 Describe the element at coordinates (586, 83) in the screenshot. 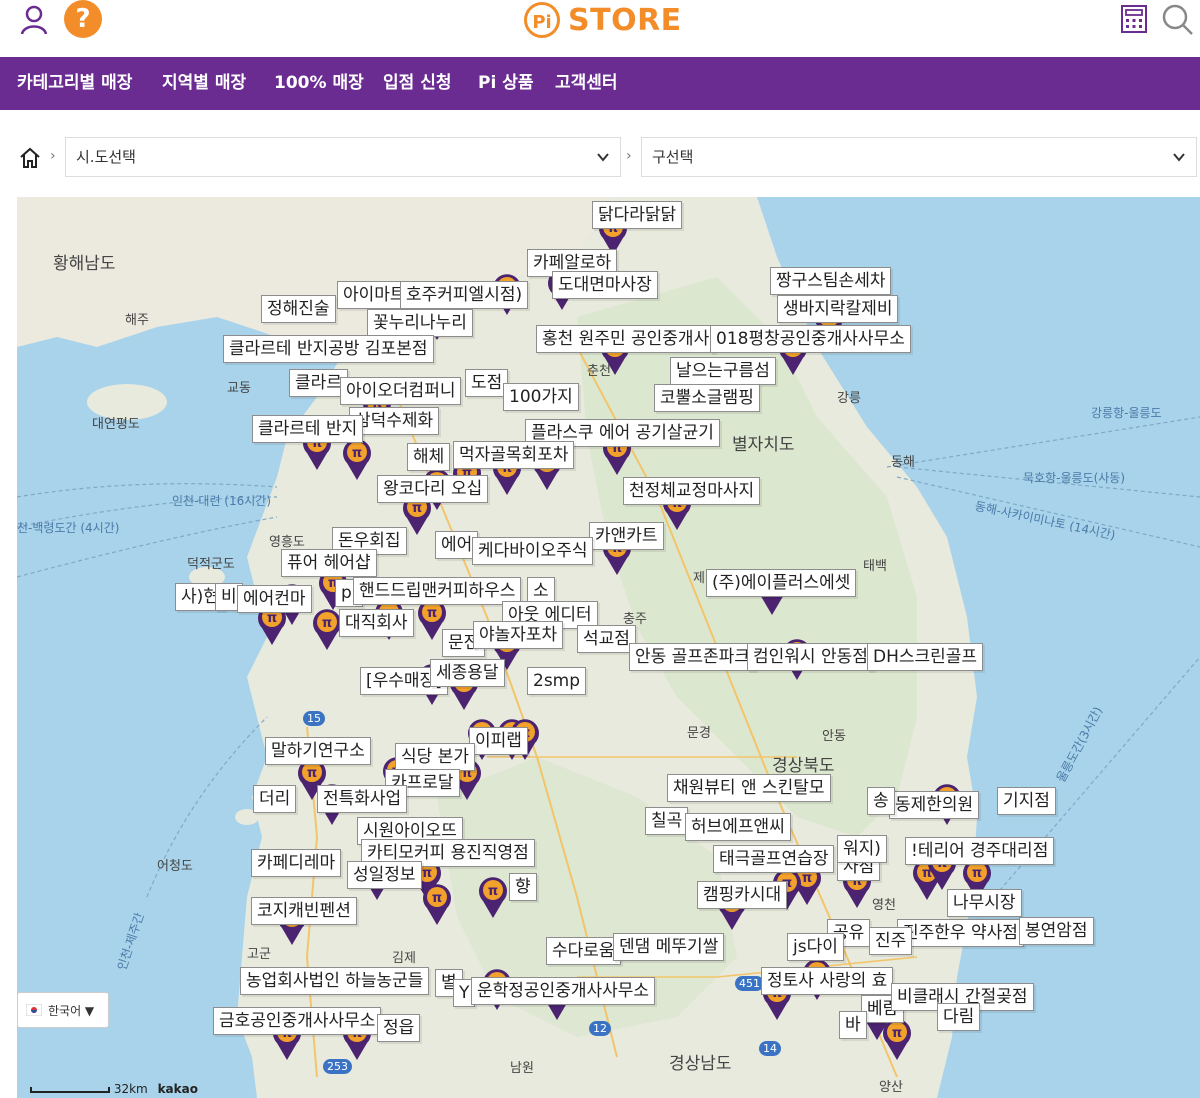

I see `nav-item-customer-center: 고객센터` at that location.